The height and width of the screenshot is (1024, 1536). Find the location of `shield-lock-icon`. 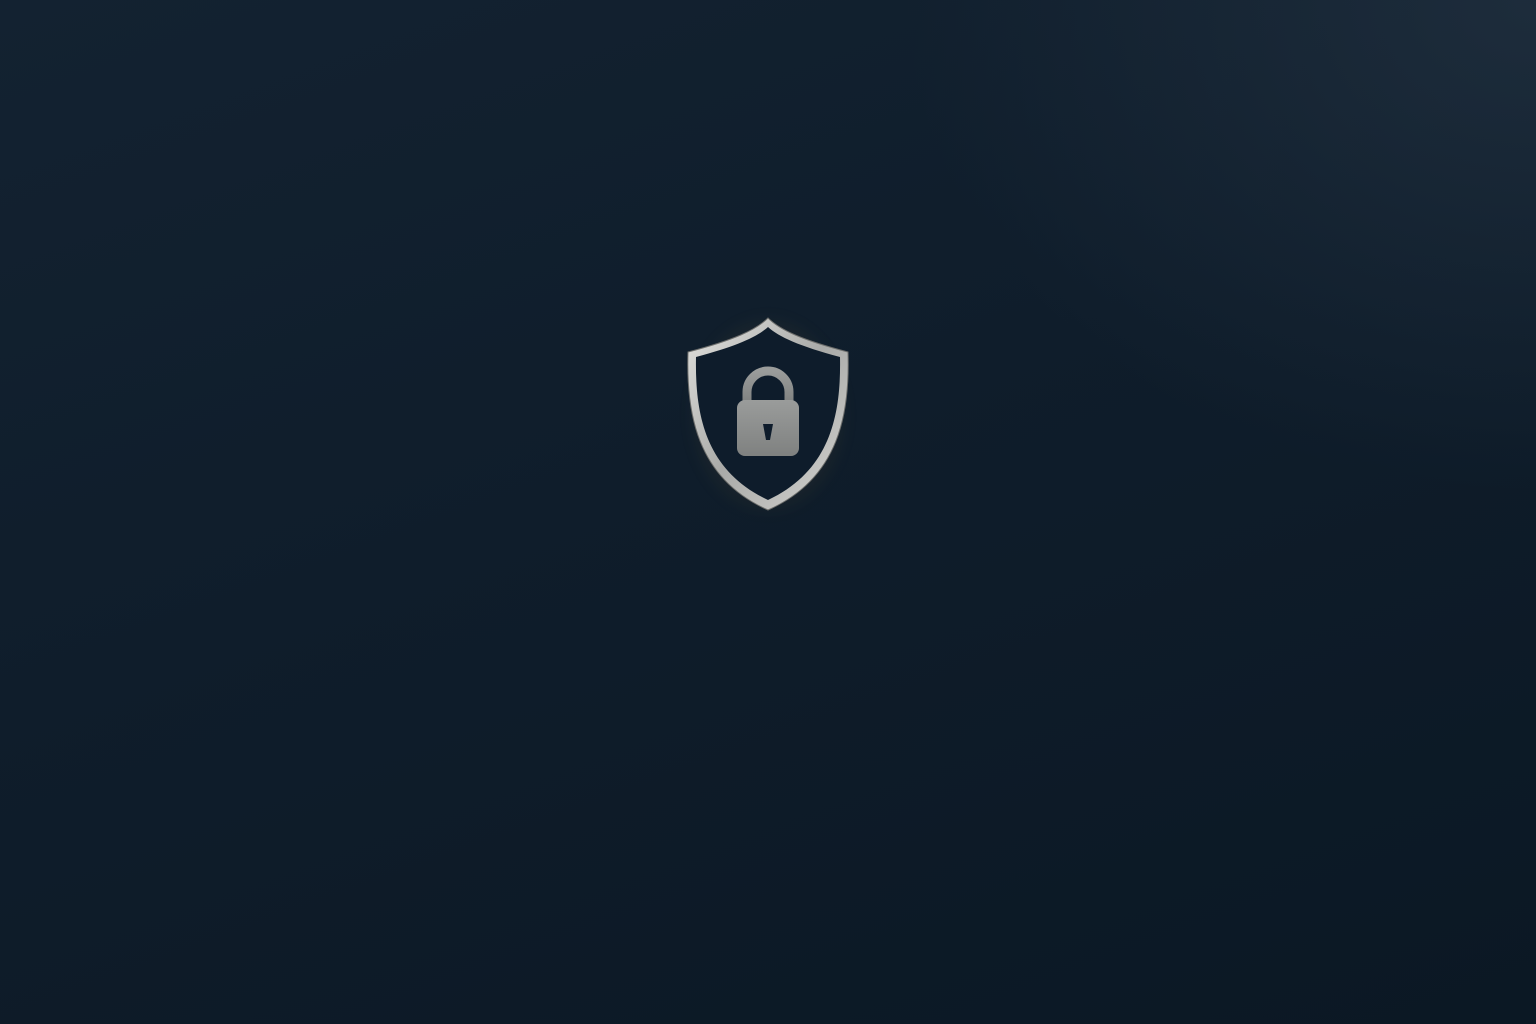

shield-lock-icon is located at coordinates (768, 414).